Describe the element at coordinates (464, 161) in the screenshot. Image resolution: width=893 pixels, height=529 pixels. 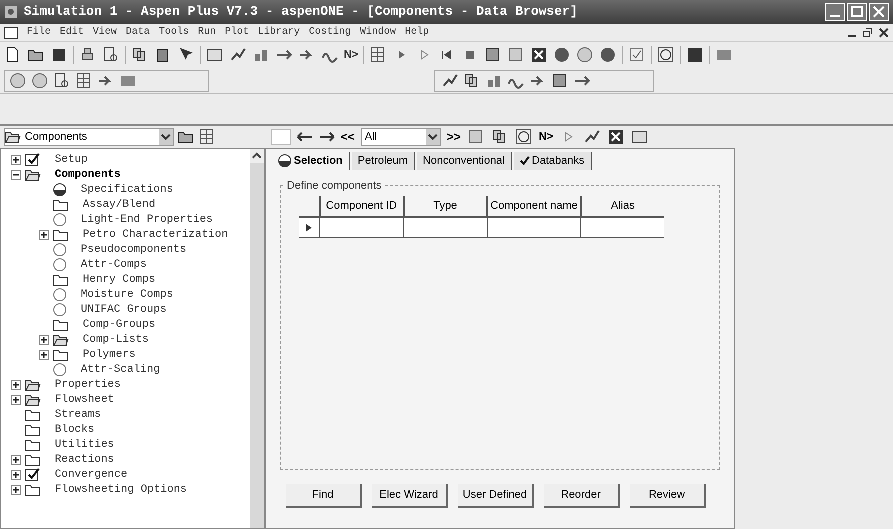
I see `tab: Nonconventional` at that location.